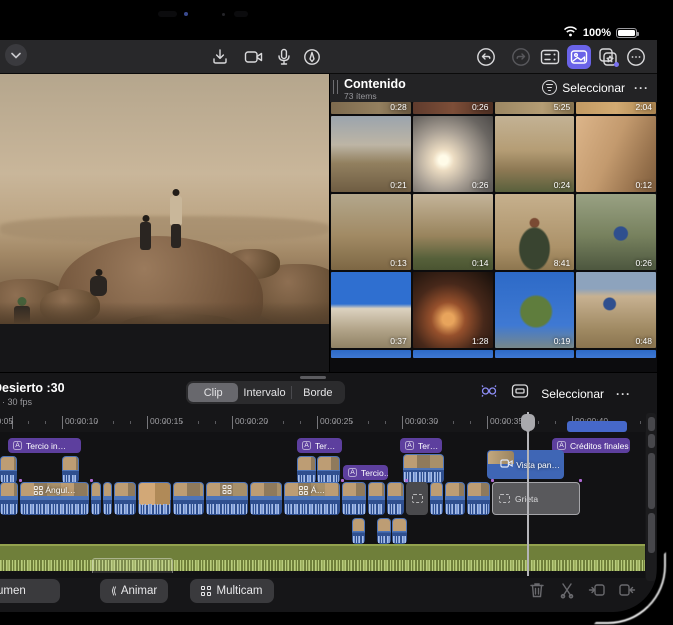 This screenshot has width=673, height=625. What do you see at coordinates (636, 57) in the screenshot?
I see `more-icon` at bounding box center [636, 57].